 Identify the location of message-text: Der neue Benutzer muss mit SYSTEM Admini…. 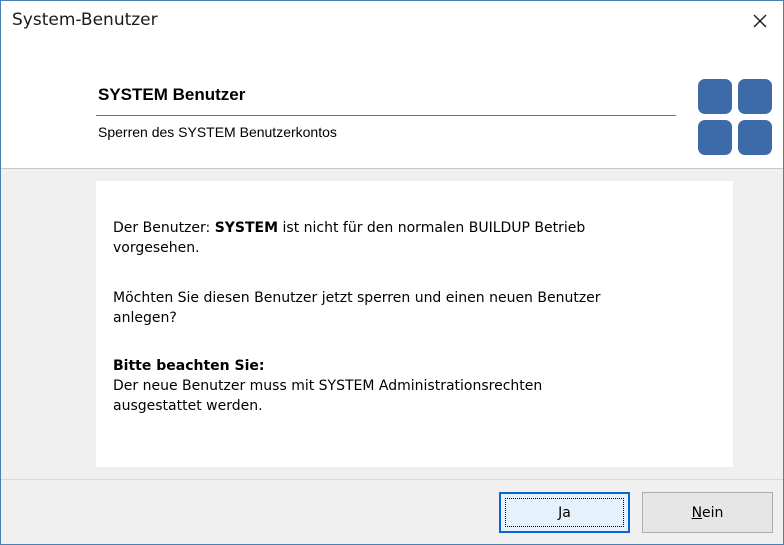
(328, 386).